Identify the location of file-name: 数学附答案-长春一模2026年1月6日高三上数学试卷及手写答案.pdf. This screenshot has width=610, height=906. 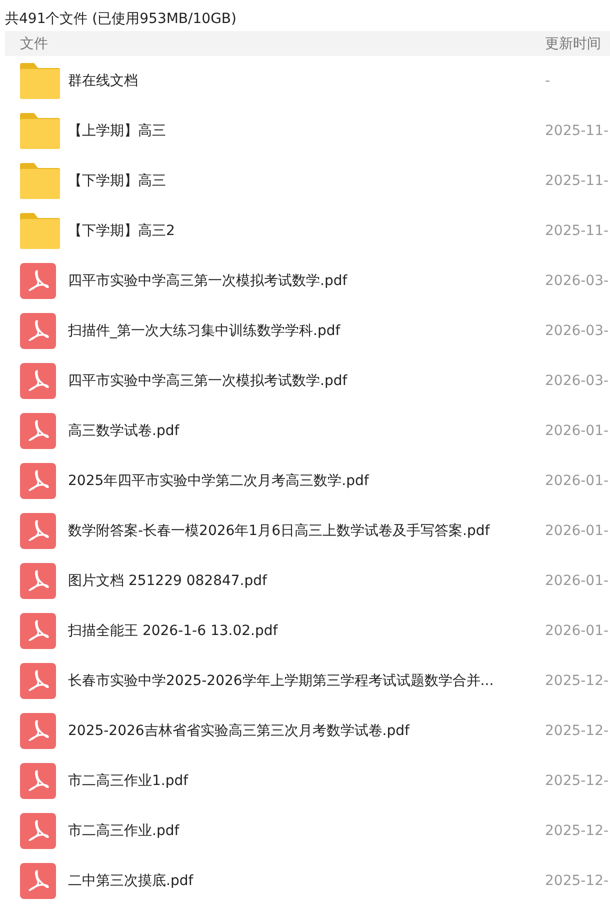
(306, 531).